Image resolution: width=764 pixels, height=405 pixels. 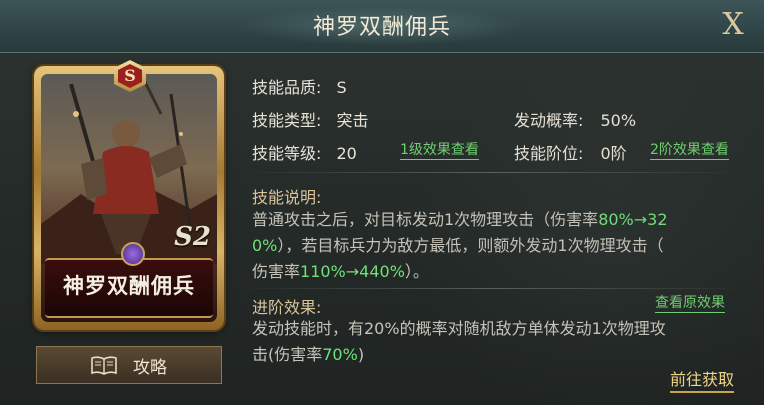 I want to click on quality-badge-letter: S, so click(x=130, y=76).